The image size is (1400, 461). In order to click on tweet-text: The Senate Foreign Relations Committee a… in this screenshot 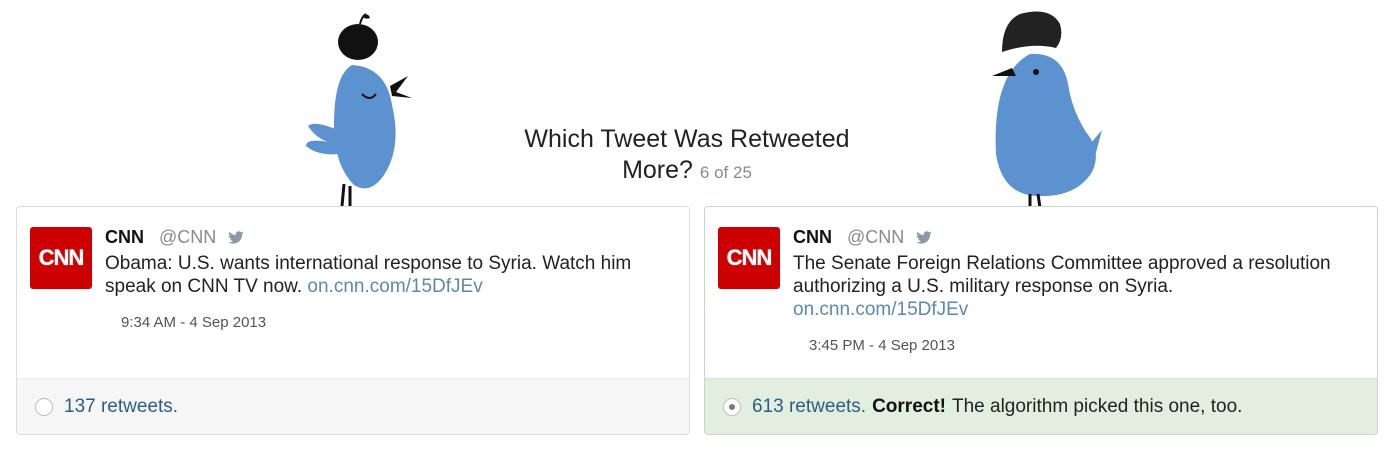, I will do `click(1062, 286)`.